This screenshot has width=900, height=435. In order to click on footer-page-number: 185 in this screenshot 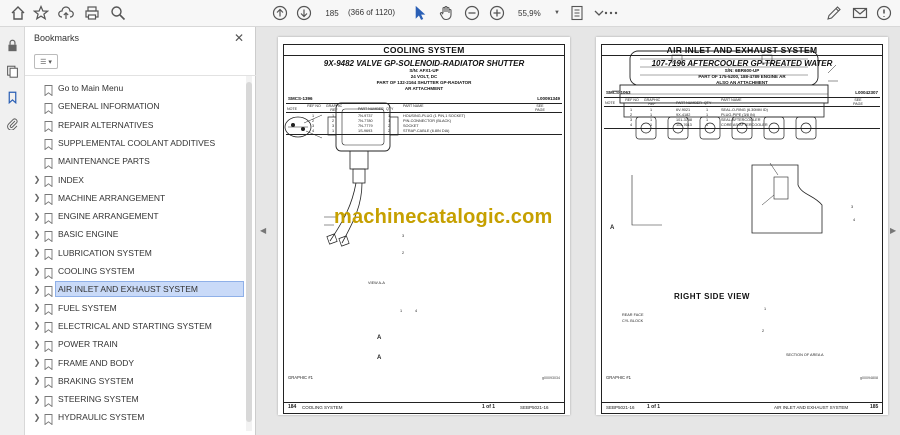, I will do `click(874, 407)`.